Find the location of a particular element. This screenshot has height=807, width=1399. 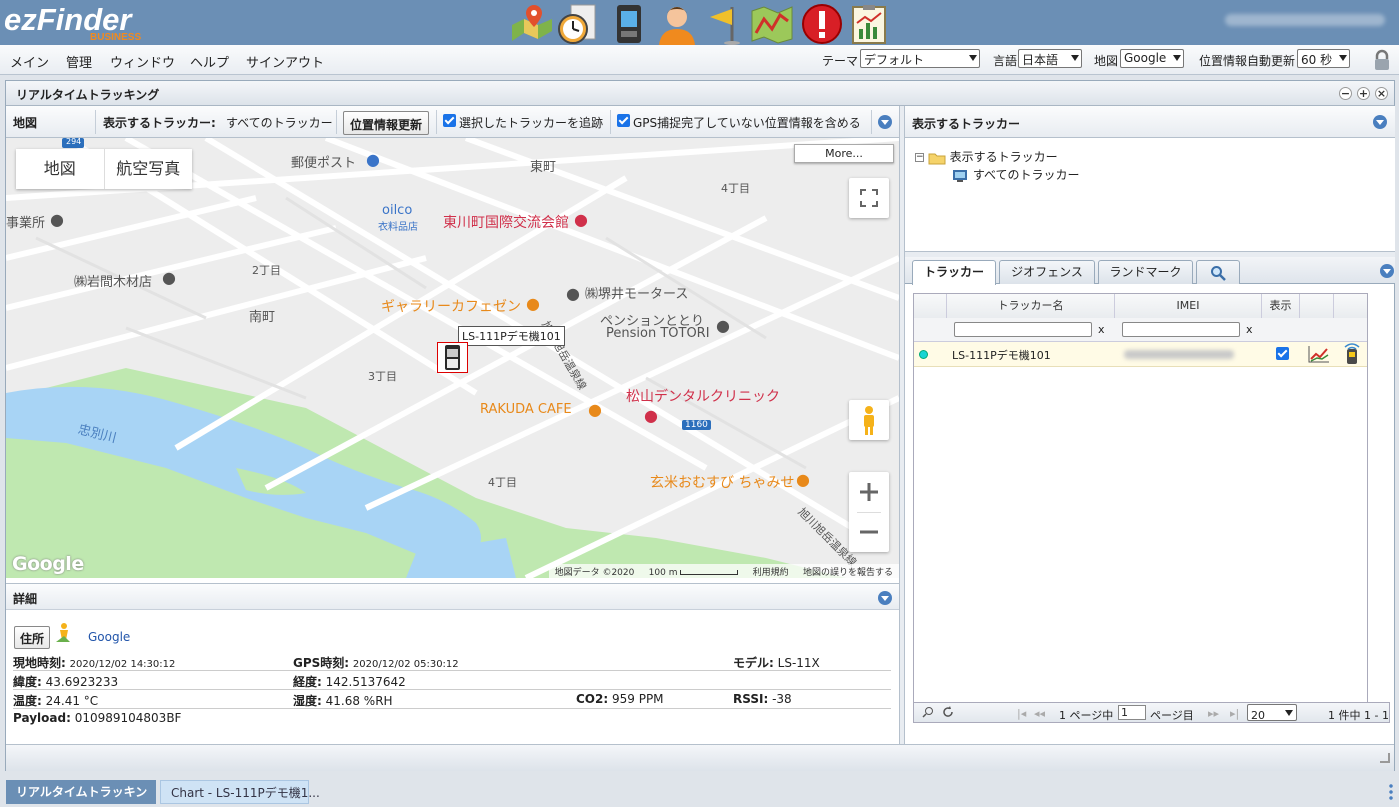

tree-root: − 表示するトラッカー is located at coordinates (986, 156).